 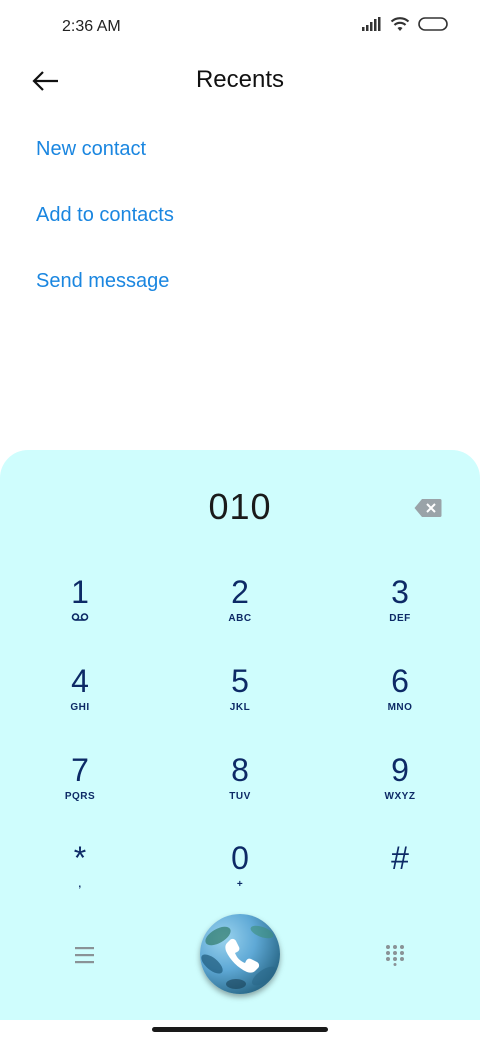 I want to click on key-digit: 2, so click(x=240, y=592).